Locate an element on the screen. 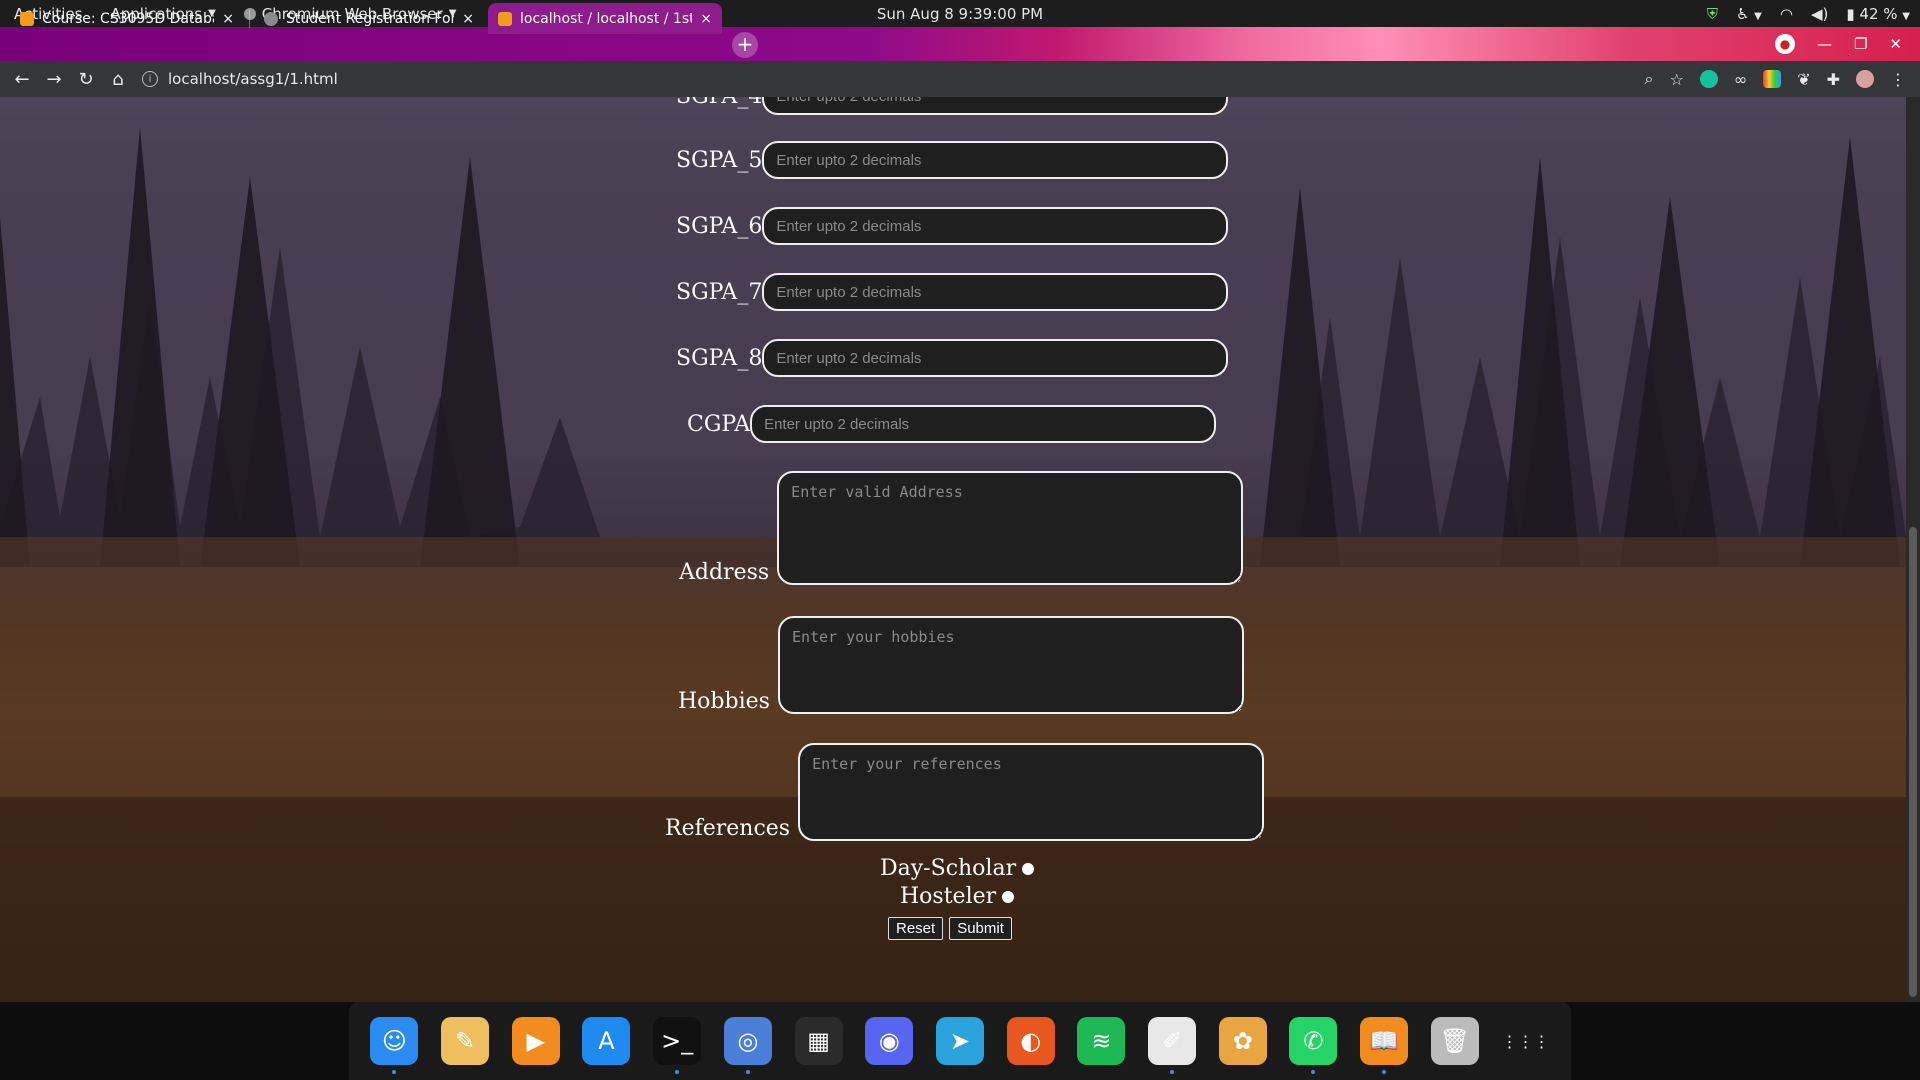 The image size is (1920, 1080). day-scholar-radio is located at coordinates (1028, 868).